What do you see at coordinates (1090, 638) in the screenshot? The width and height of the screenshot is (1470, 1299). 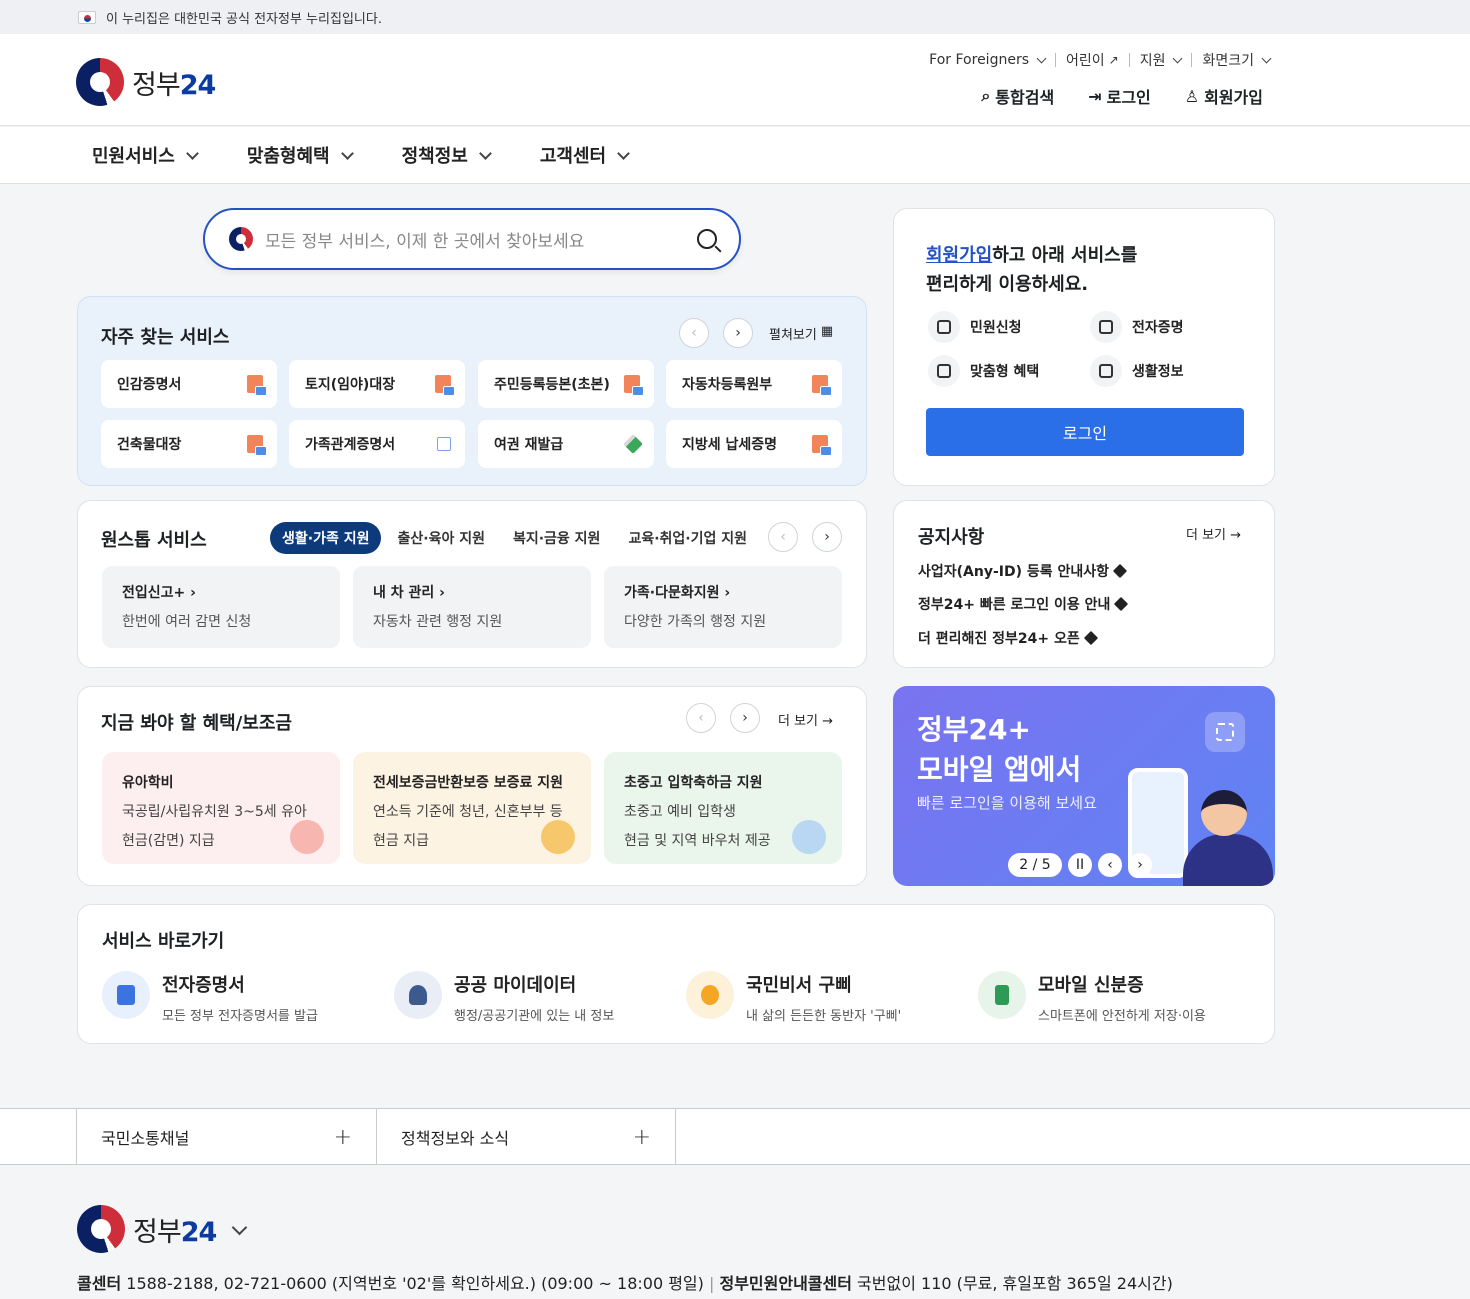 I see `pin-icon` at bounding box center [1090, 638].